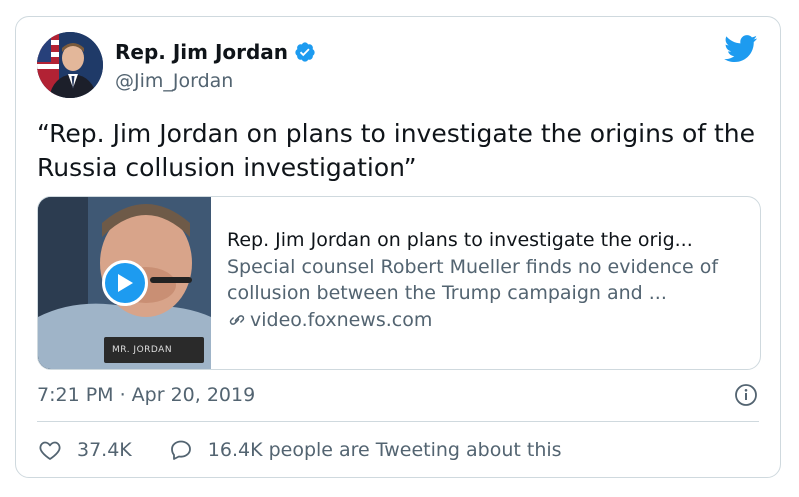 Image resolution: width=799 pixels, height=497 pixels. I want to click on avatar-image, so click(70, 65).